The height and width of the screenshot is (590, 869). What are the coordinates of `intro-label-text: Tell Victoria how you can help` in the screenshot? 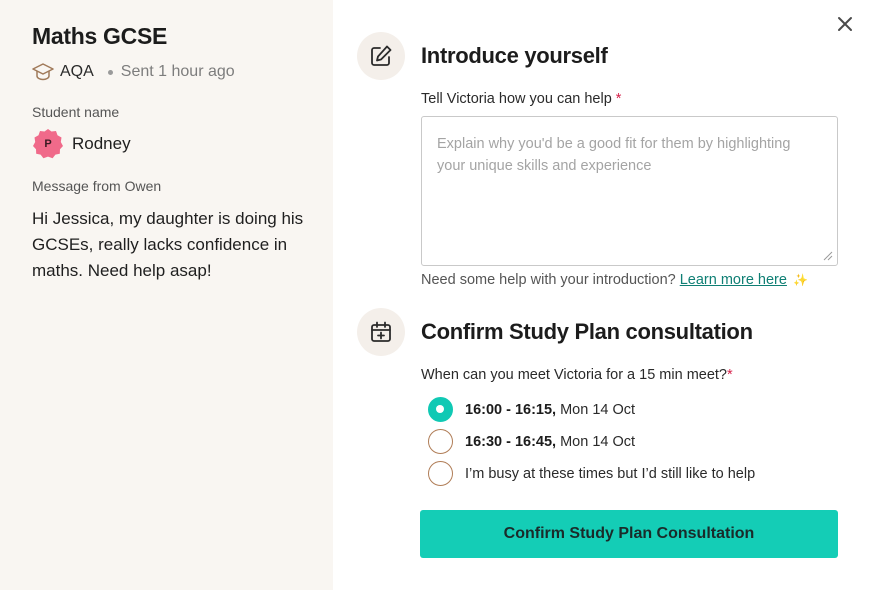 It's located at (516, 99).